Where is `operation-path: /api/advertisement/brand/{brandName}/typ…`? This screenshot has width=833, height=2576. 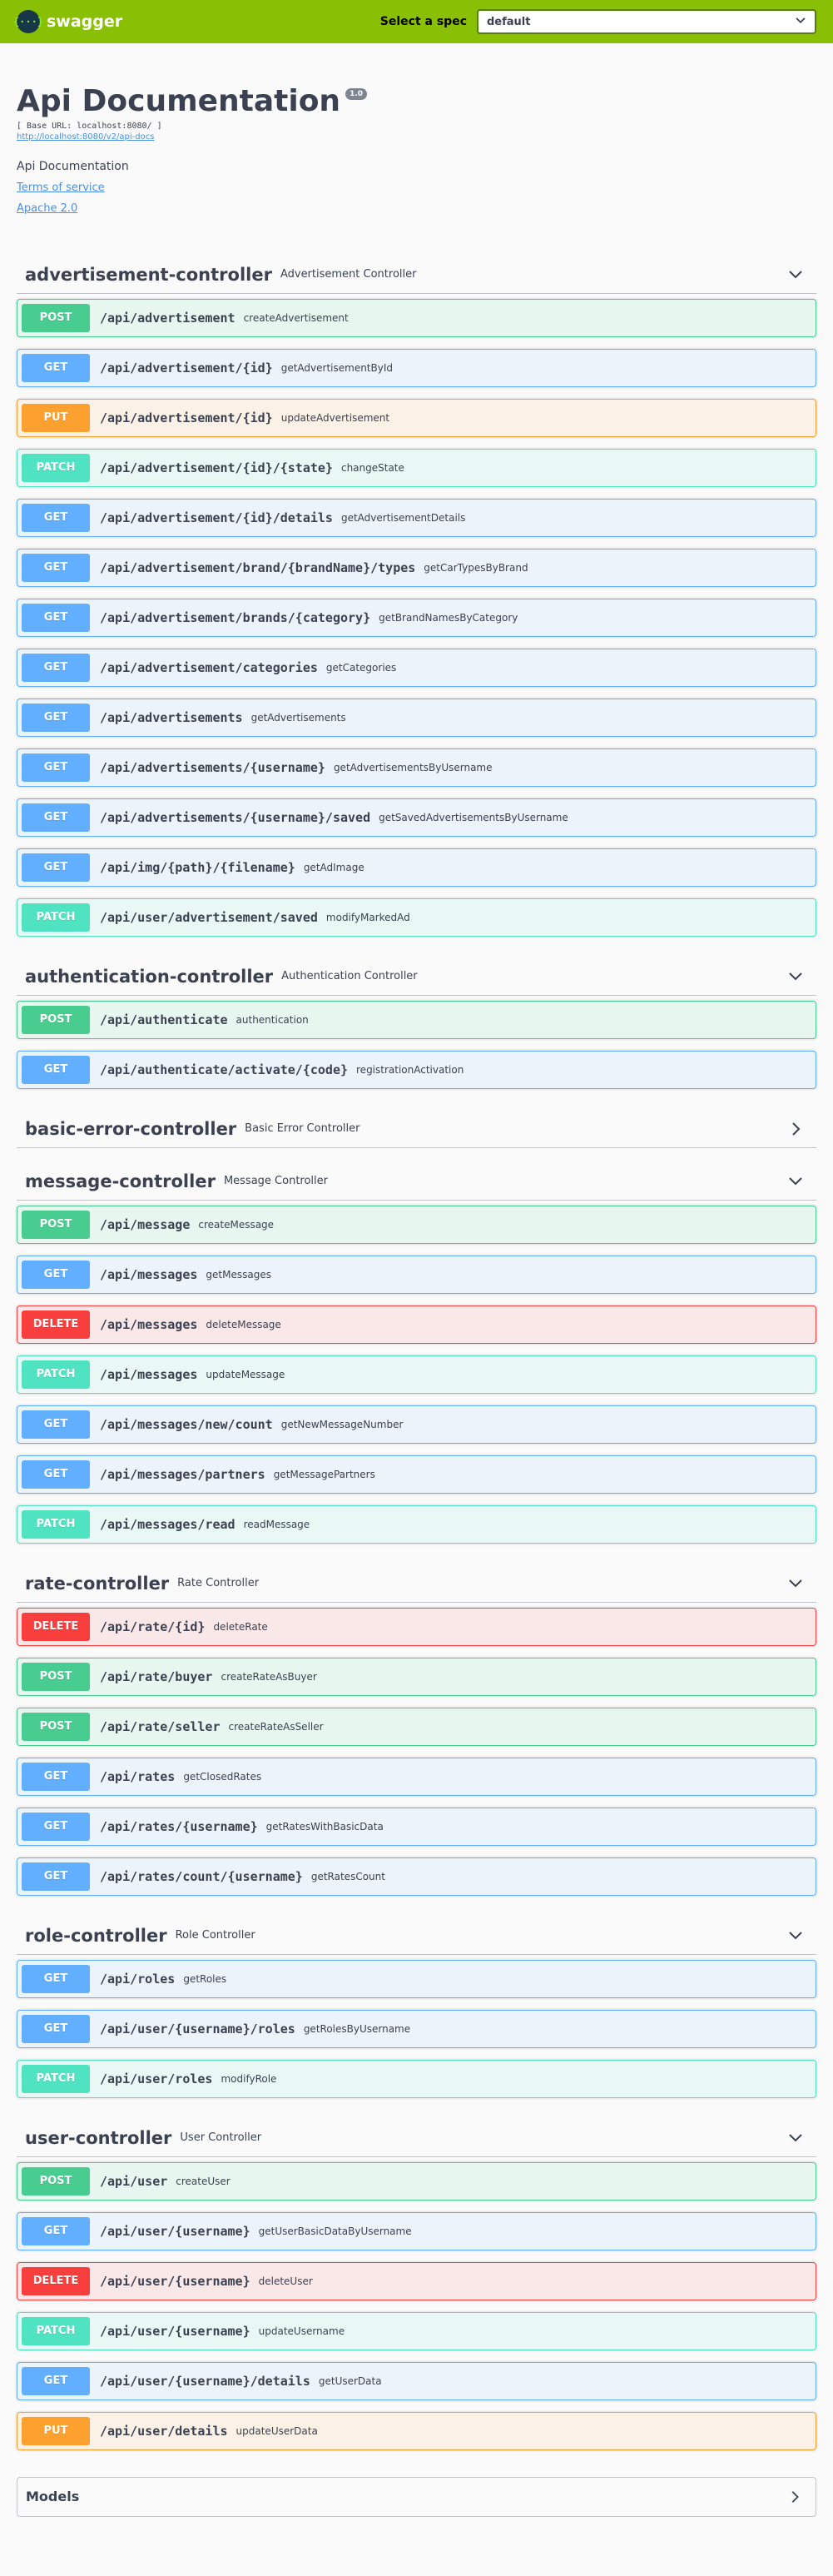
operation-path: /api/advertisement/brand/{brandName}/typ… is located at coordinates (258, 567).